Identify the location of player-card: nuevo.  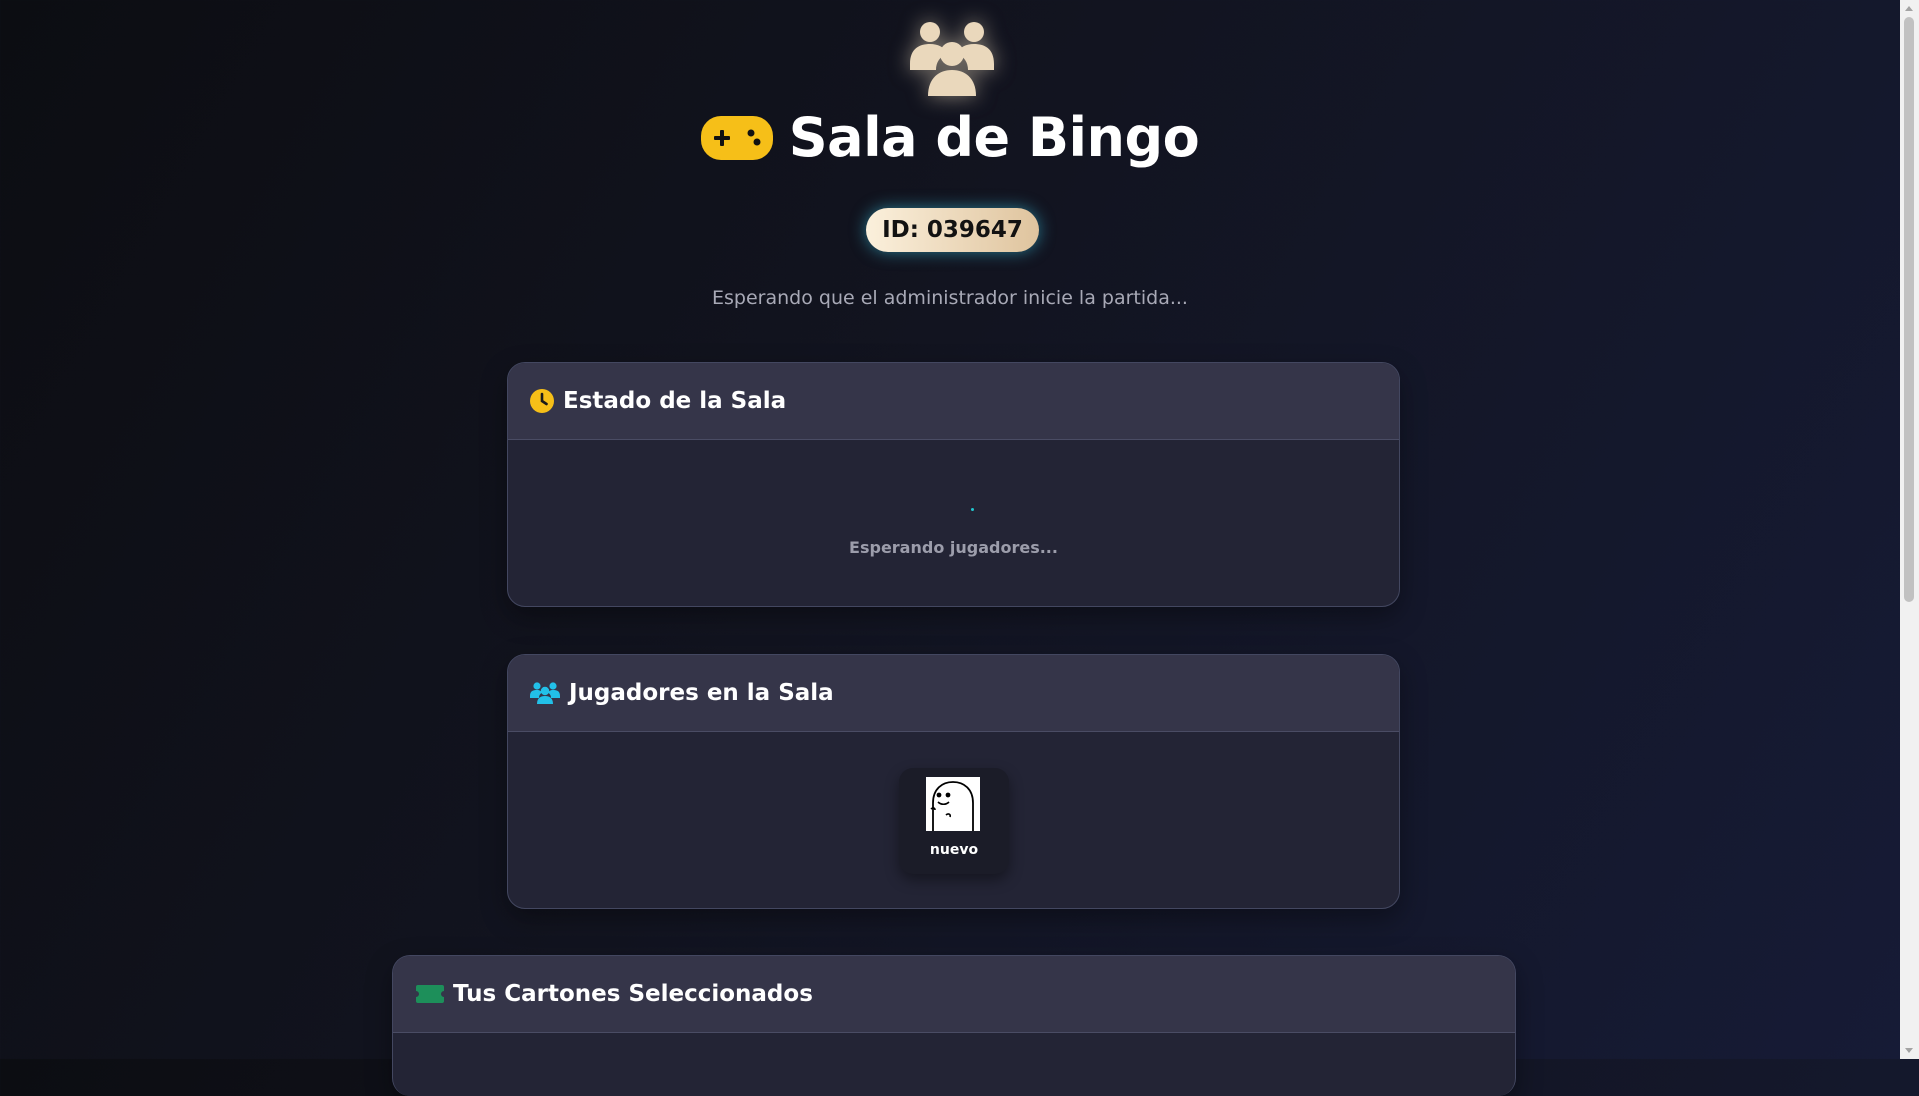
(954, 821).